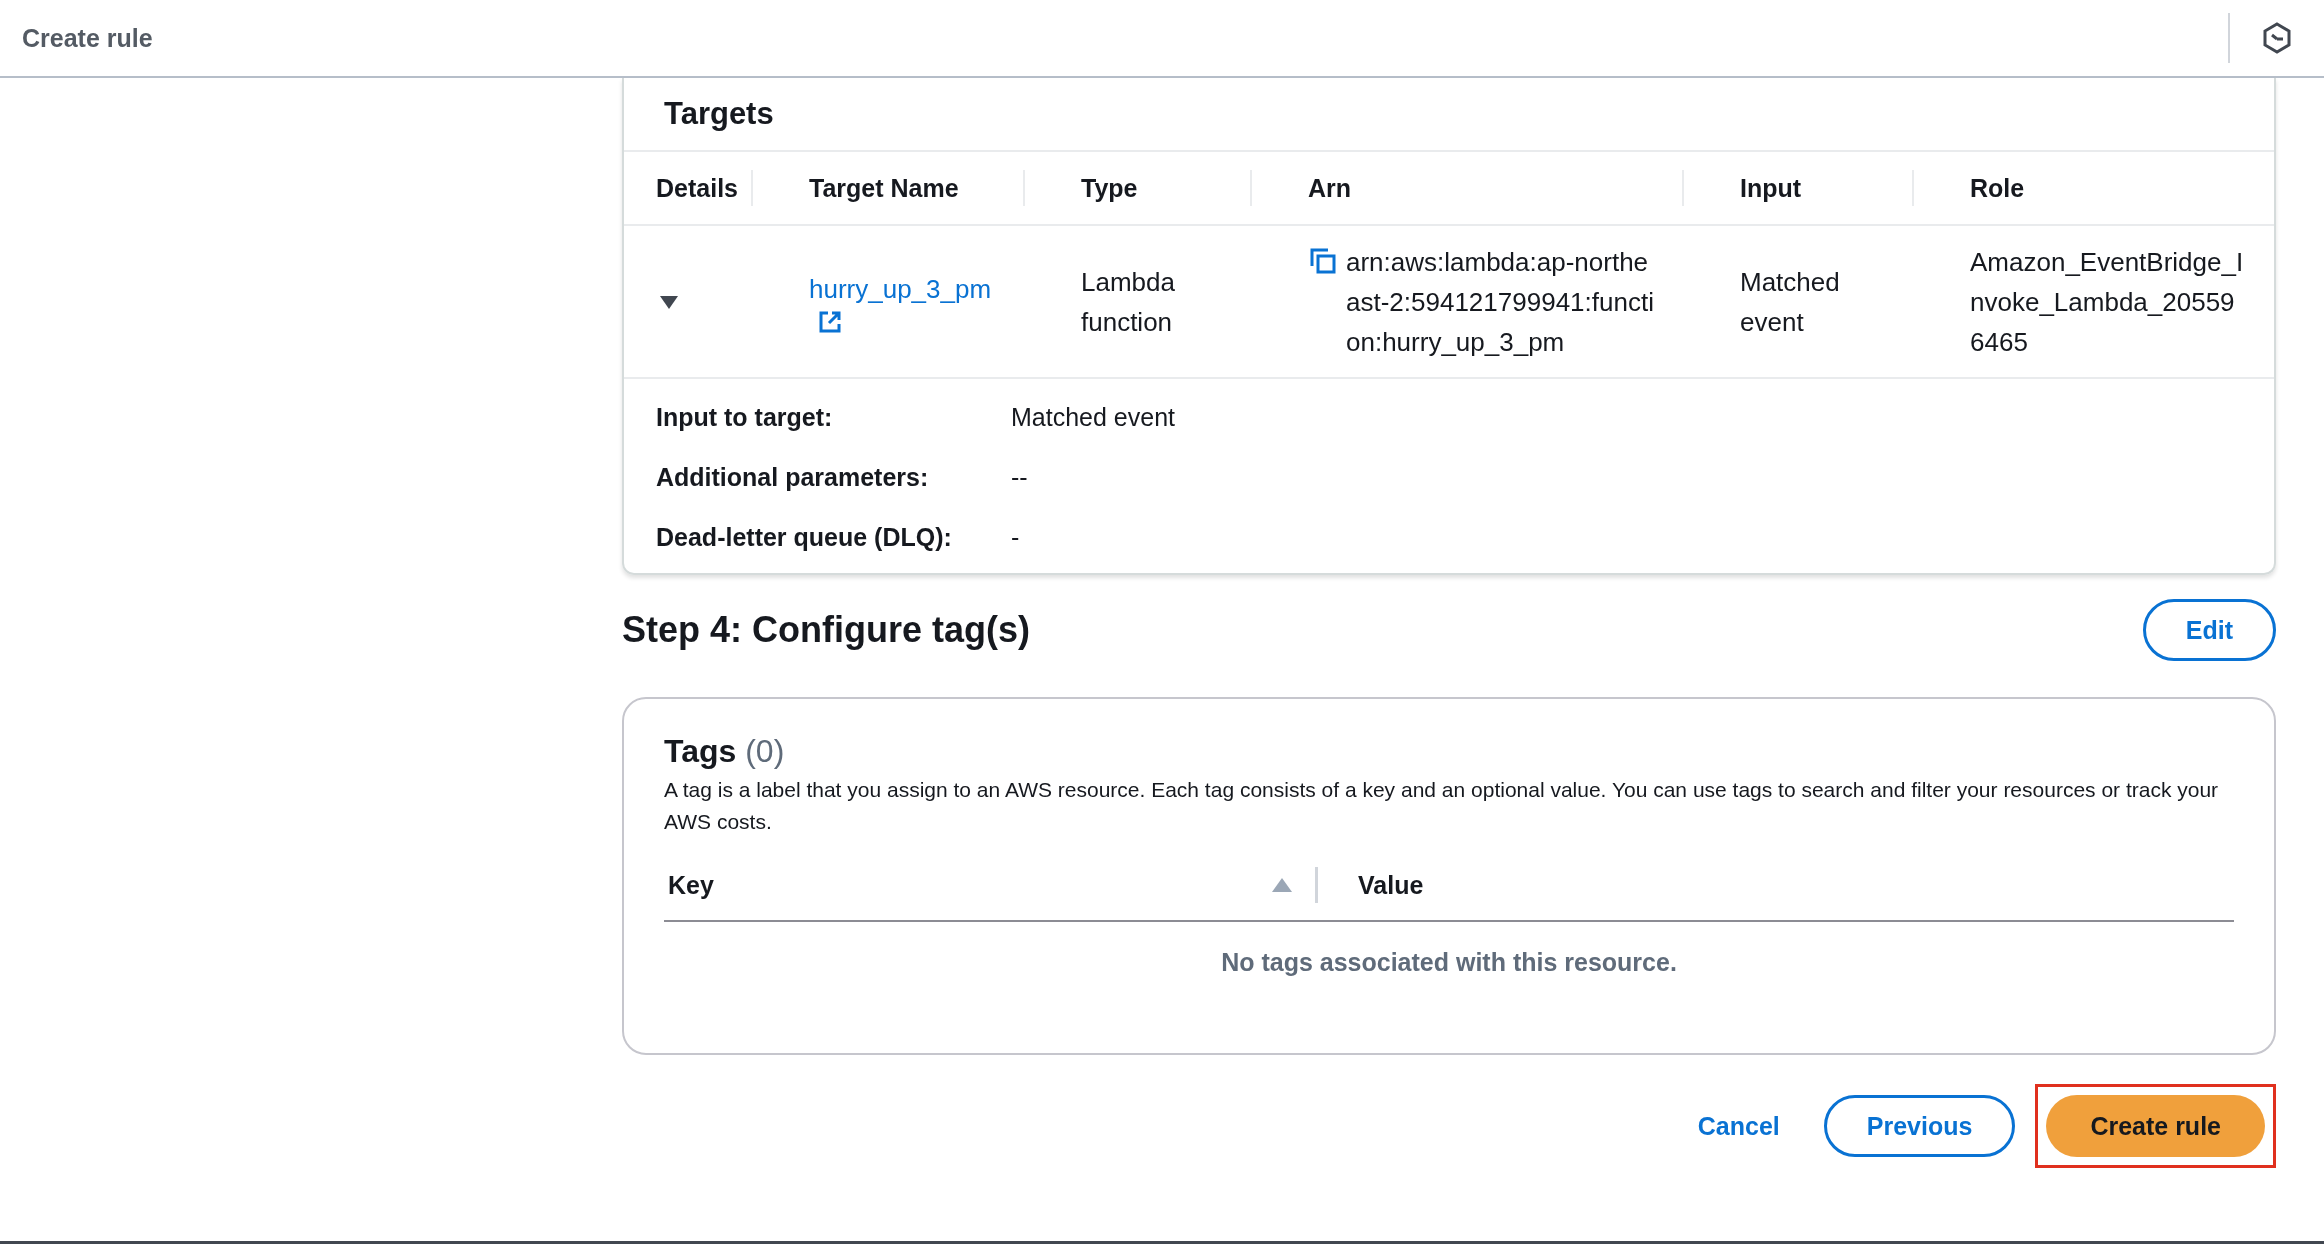 This screenshot has width=2324, height=1244. I want to click on detail-value: Matched event, so click(1093, 417).